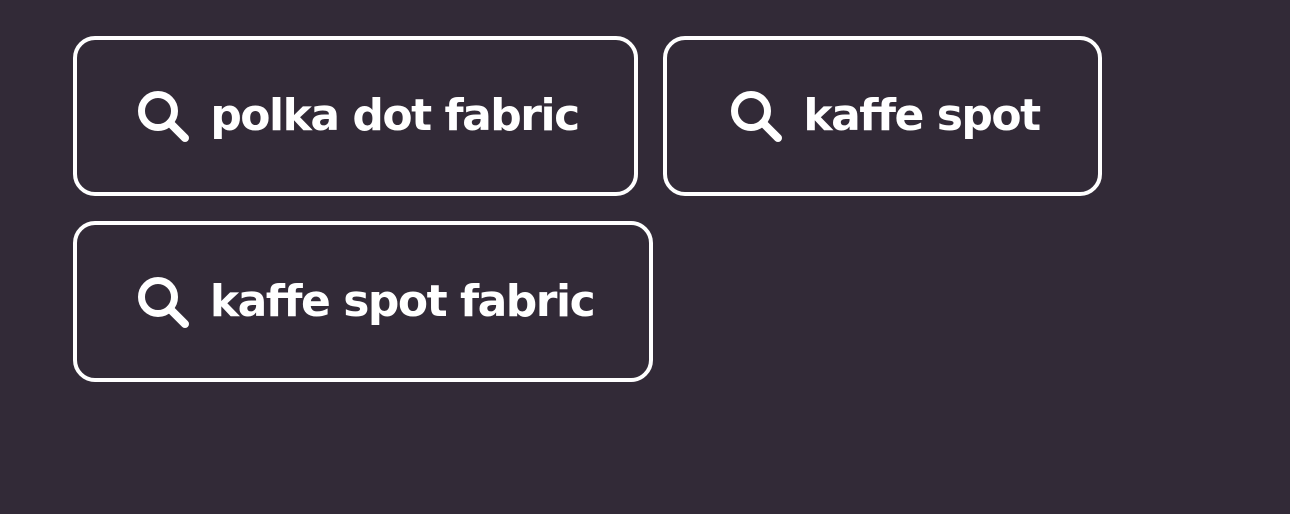 This screenshot has width=1290, height=514. I want to click on suggestion-chip-polka-dot-fabric: polka dot fabric, so click(355, 116).